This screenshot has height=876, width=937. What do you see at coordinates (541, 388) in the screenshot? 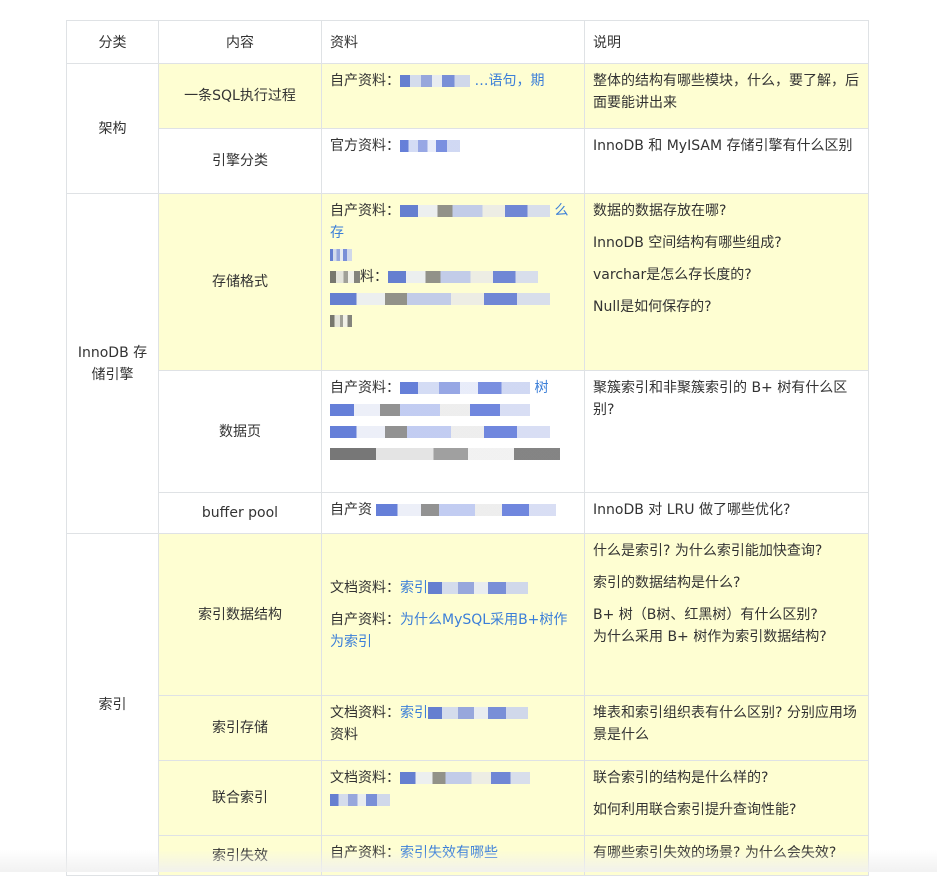
I see `resource-link: 树` at bounding box center [541, 388].